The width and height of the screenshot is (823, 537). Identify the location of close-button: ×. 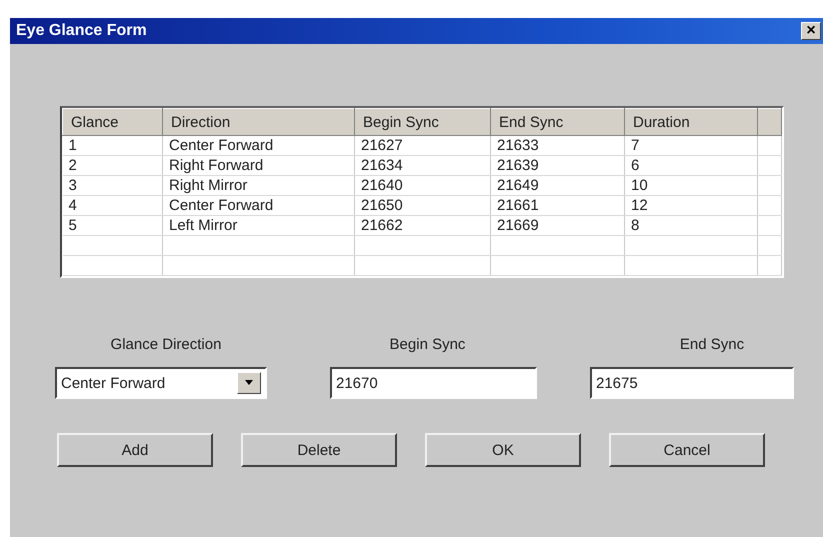
(811, 31).